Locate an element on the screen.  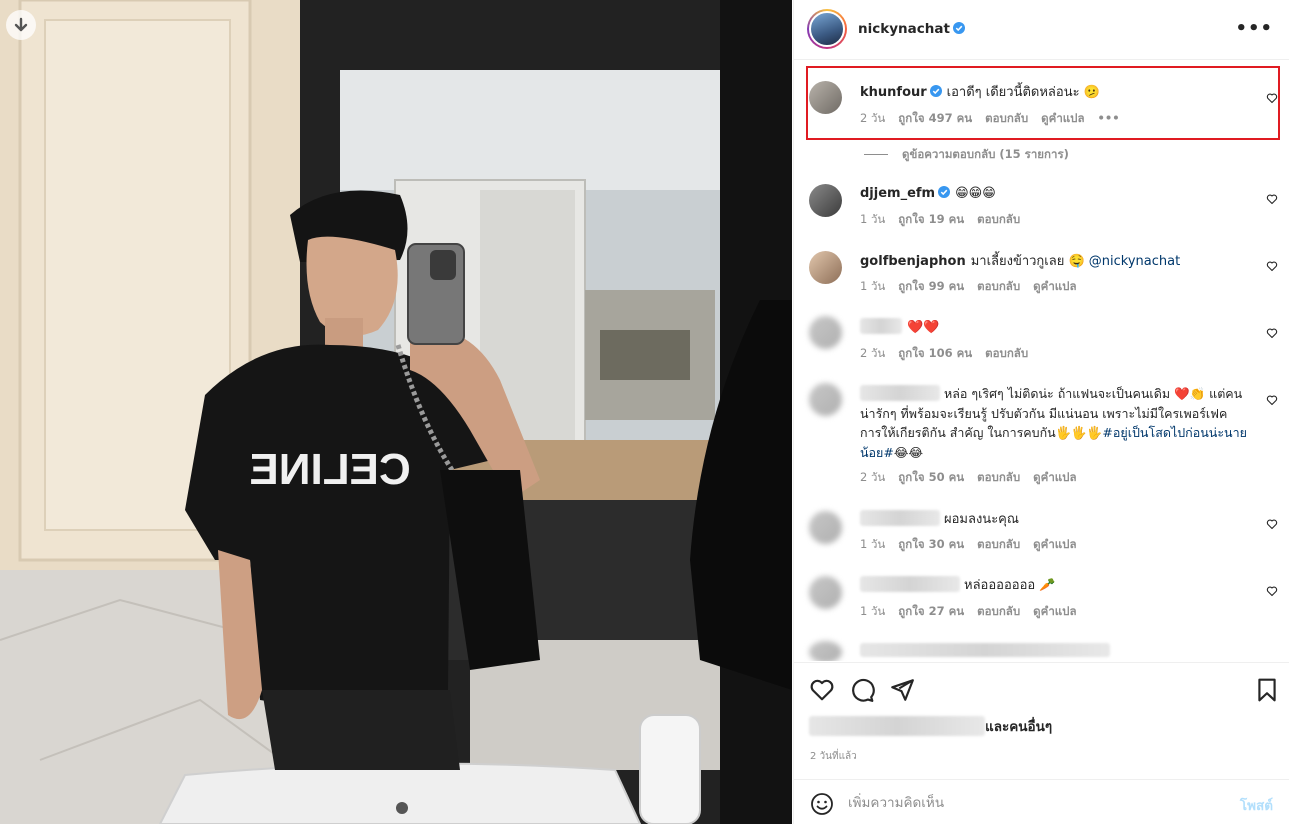
comment-input is located at coordinates (1033, 803).